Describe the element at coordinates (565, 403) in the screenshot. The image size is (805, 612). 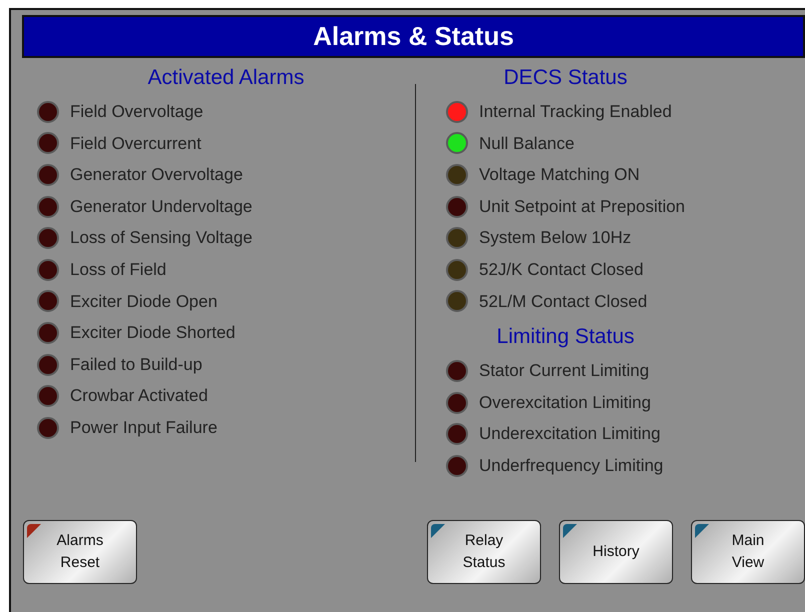
I see `status-label: Overexcitation Limiting` at that location.